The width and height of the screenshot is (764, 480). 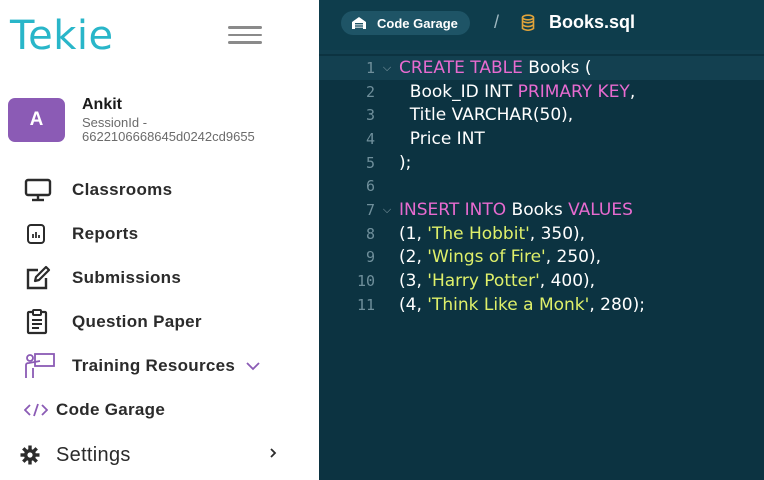 What do you see at coordinates (541, 139) in the screenshot?
I see `code-line: 4 Price INT` at bounding box center [541, 139].